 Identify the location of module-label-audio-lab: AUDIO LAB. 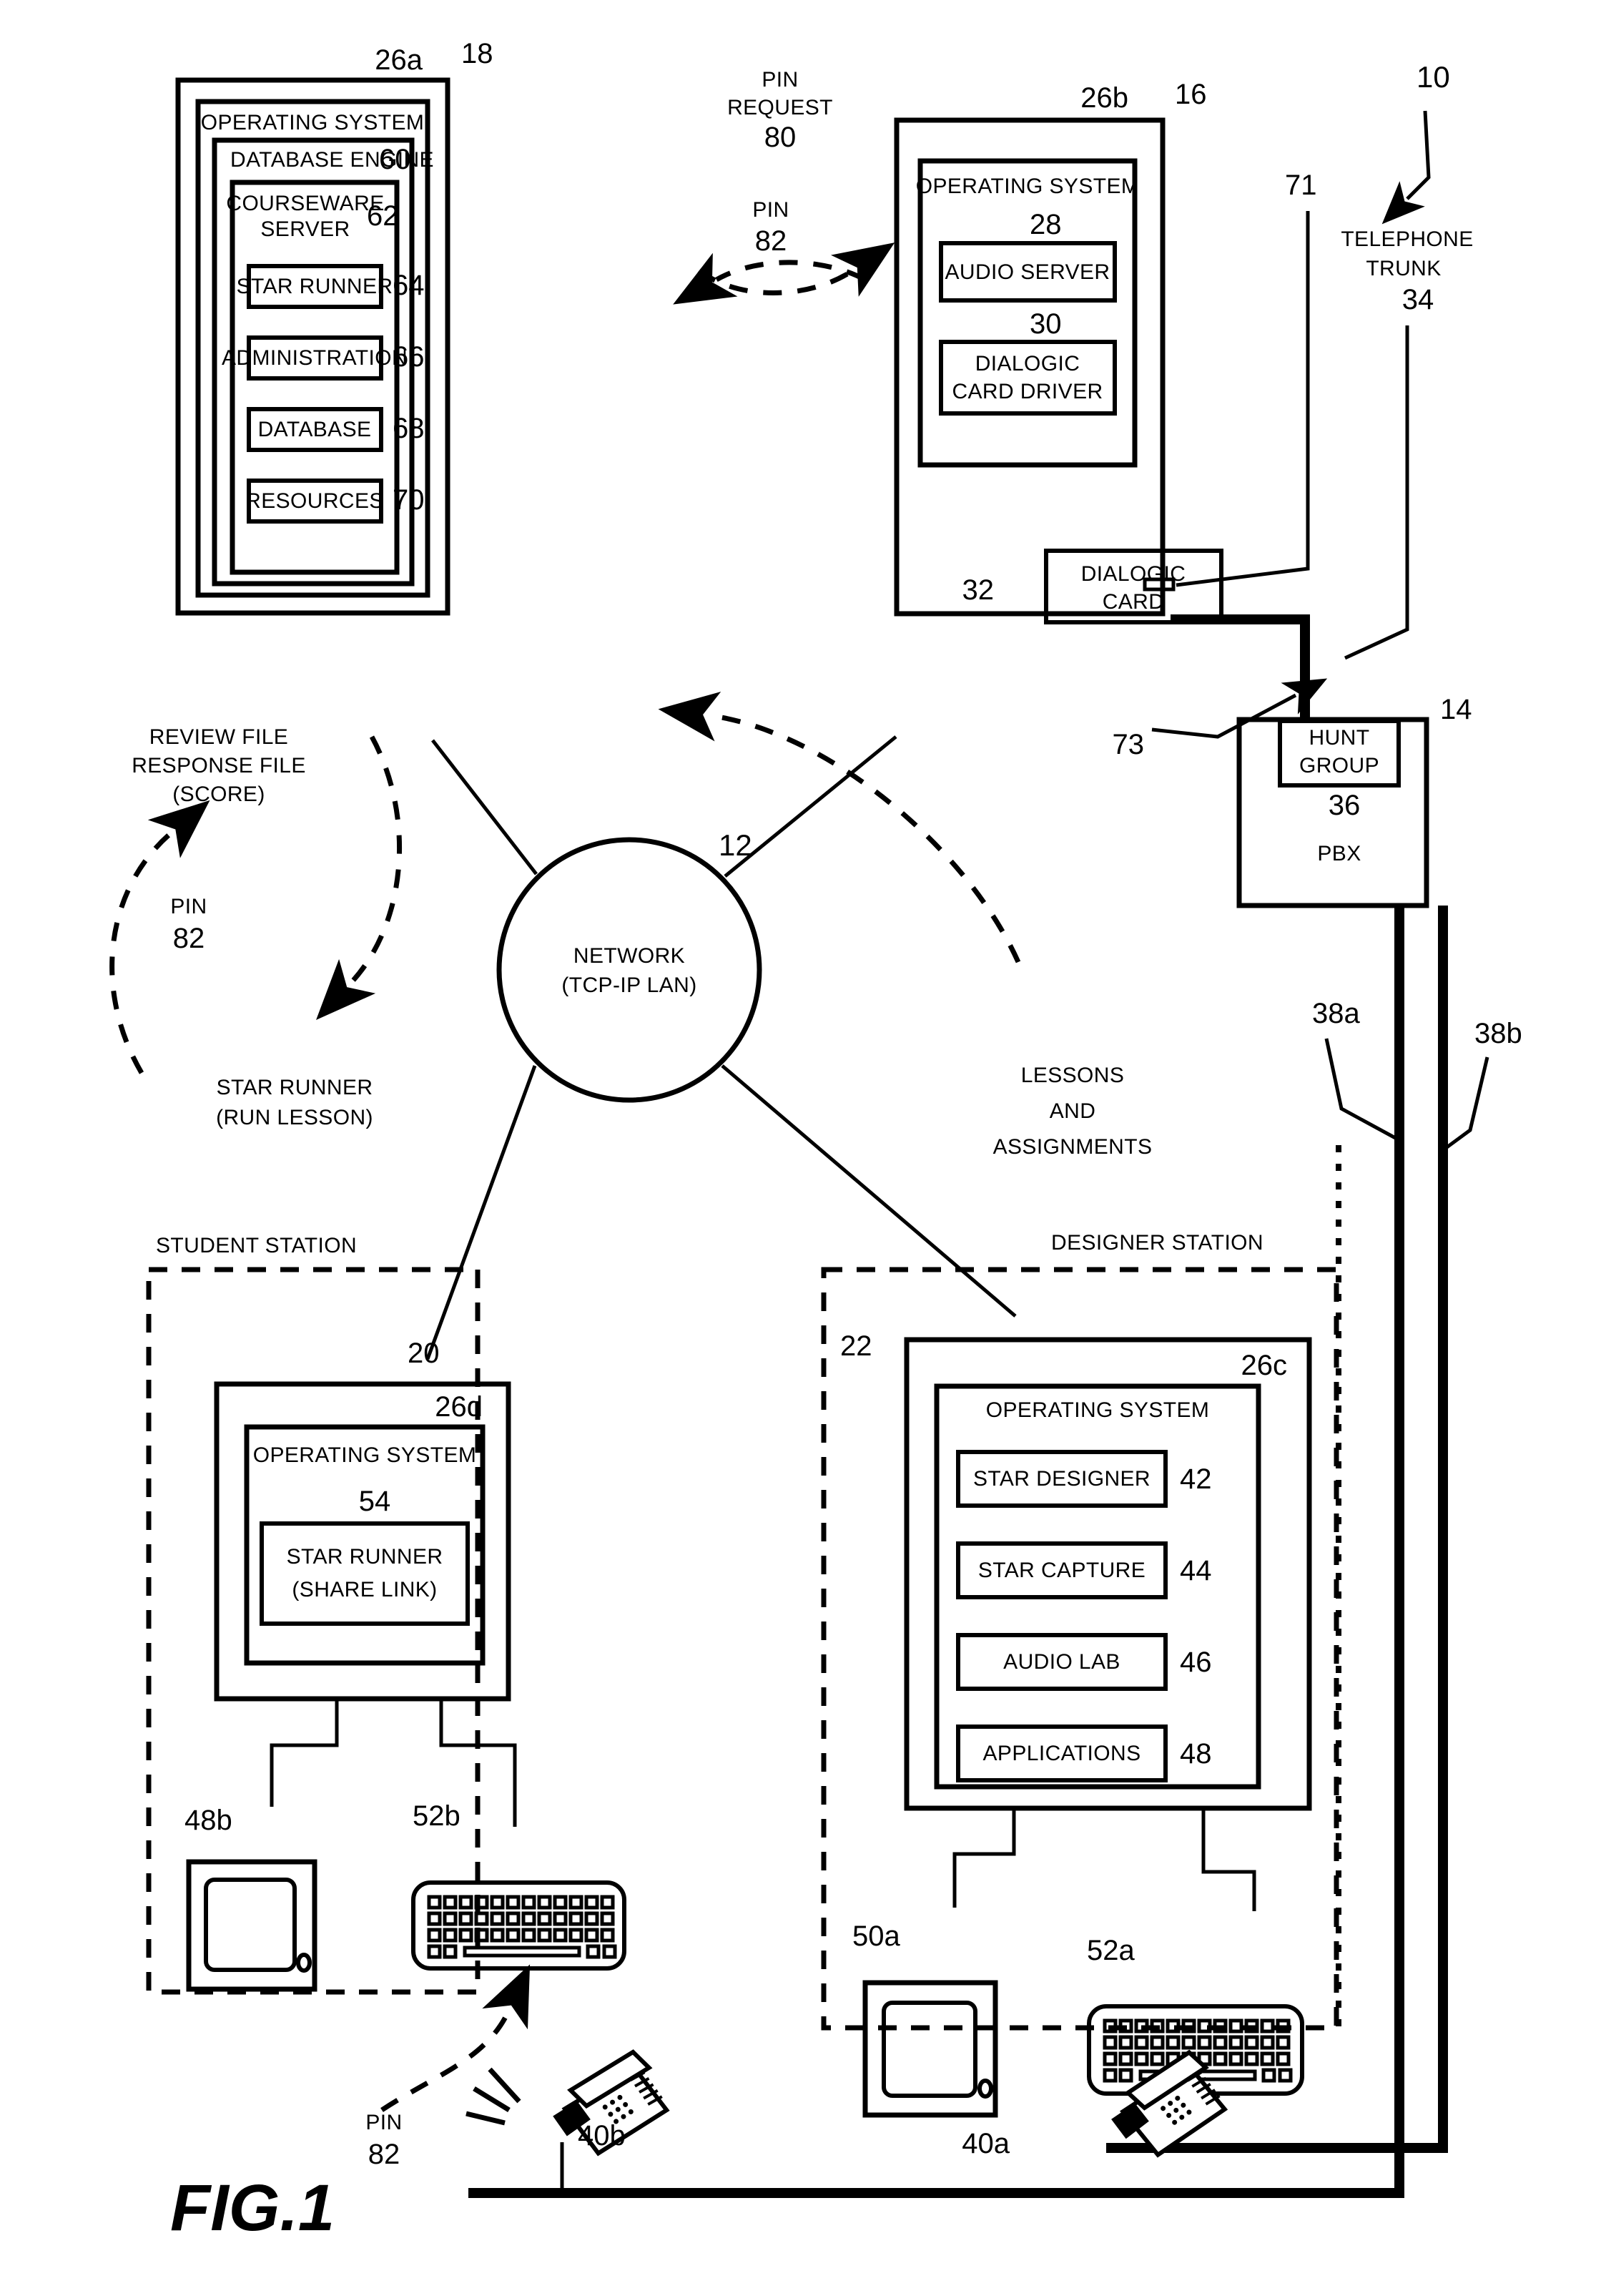
(1061, 1662).